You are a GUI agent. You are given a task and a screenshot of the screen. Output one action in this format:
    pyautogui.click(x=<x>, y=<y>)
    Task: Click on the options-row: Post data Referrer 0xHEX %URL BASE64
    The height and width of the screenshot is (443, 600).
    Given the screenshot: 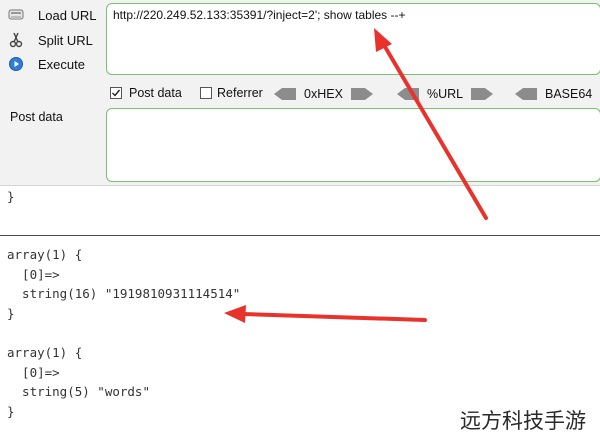 What is the action you would take?
    pyautogui.click(x=355, y=94)
    